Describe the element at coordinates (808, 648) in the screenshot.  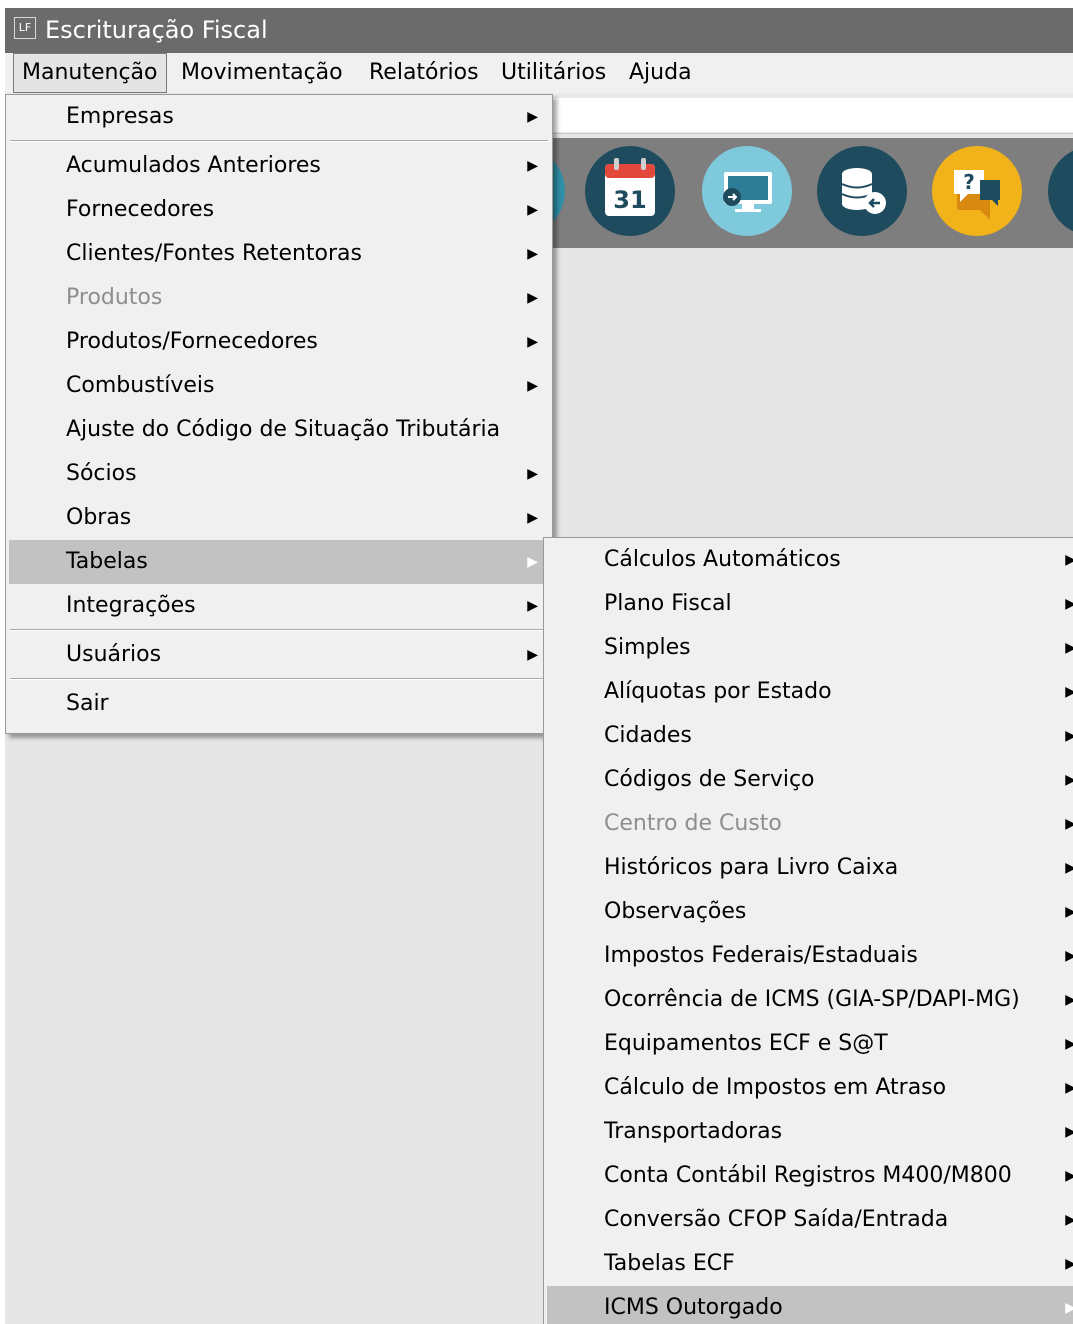
I see `submenu-item-simples: Simples ▶` at that location.